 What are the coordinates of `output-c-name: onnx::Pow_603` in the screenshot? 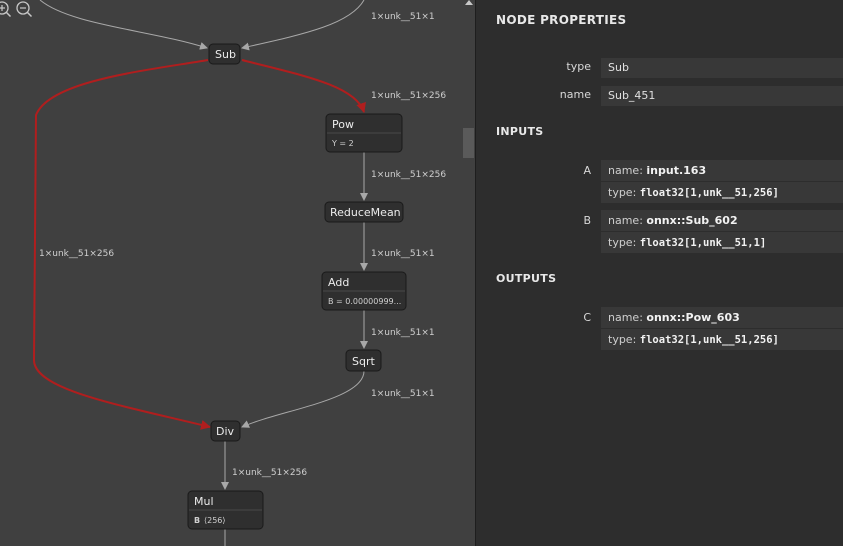 It's located at (693, 317).